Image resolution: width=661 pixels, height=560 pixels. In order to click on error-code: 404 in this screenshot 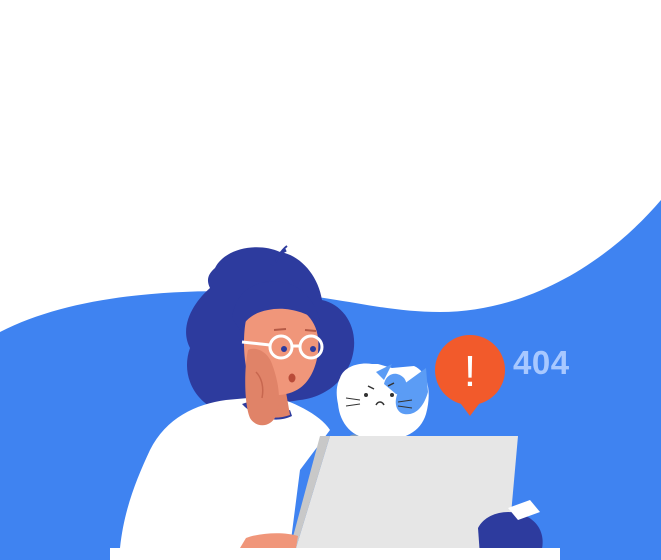, I will do `click(541, 362)`.